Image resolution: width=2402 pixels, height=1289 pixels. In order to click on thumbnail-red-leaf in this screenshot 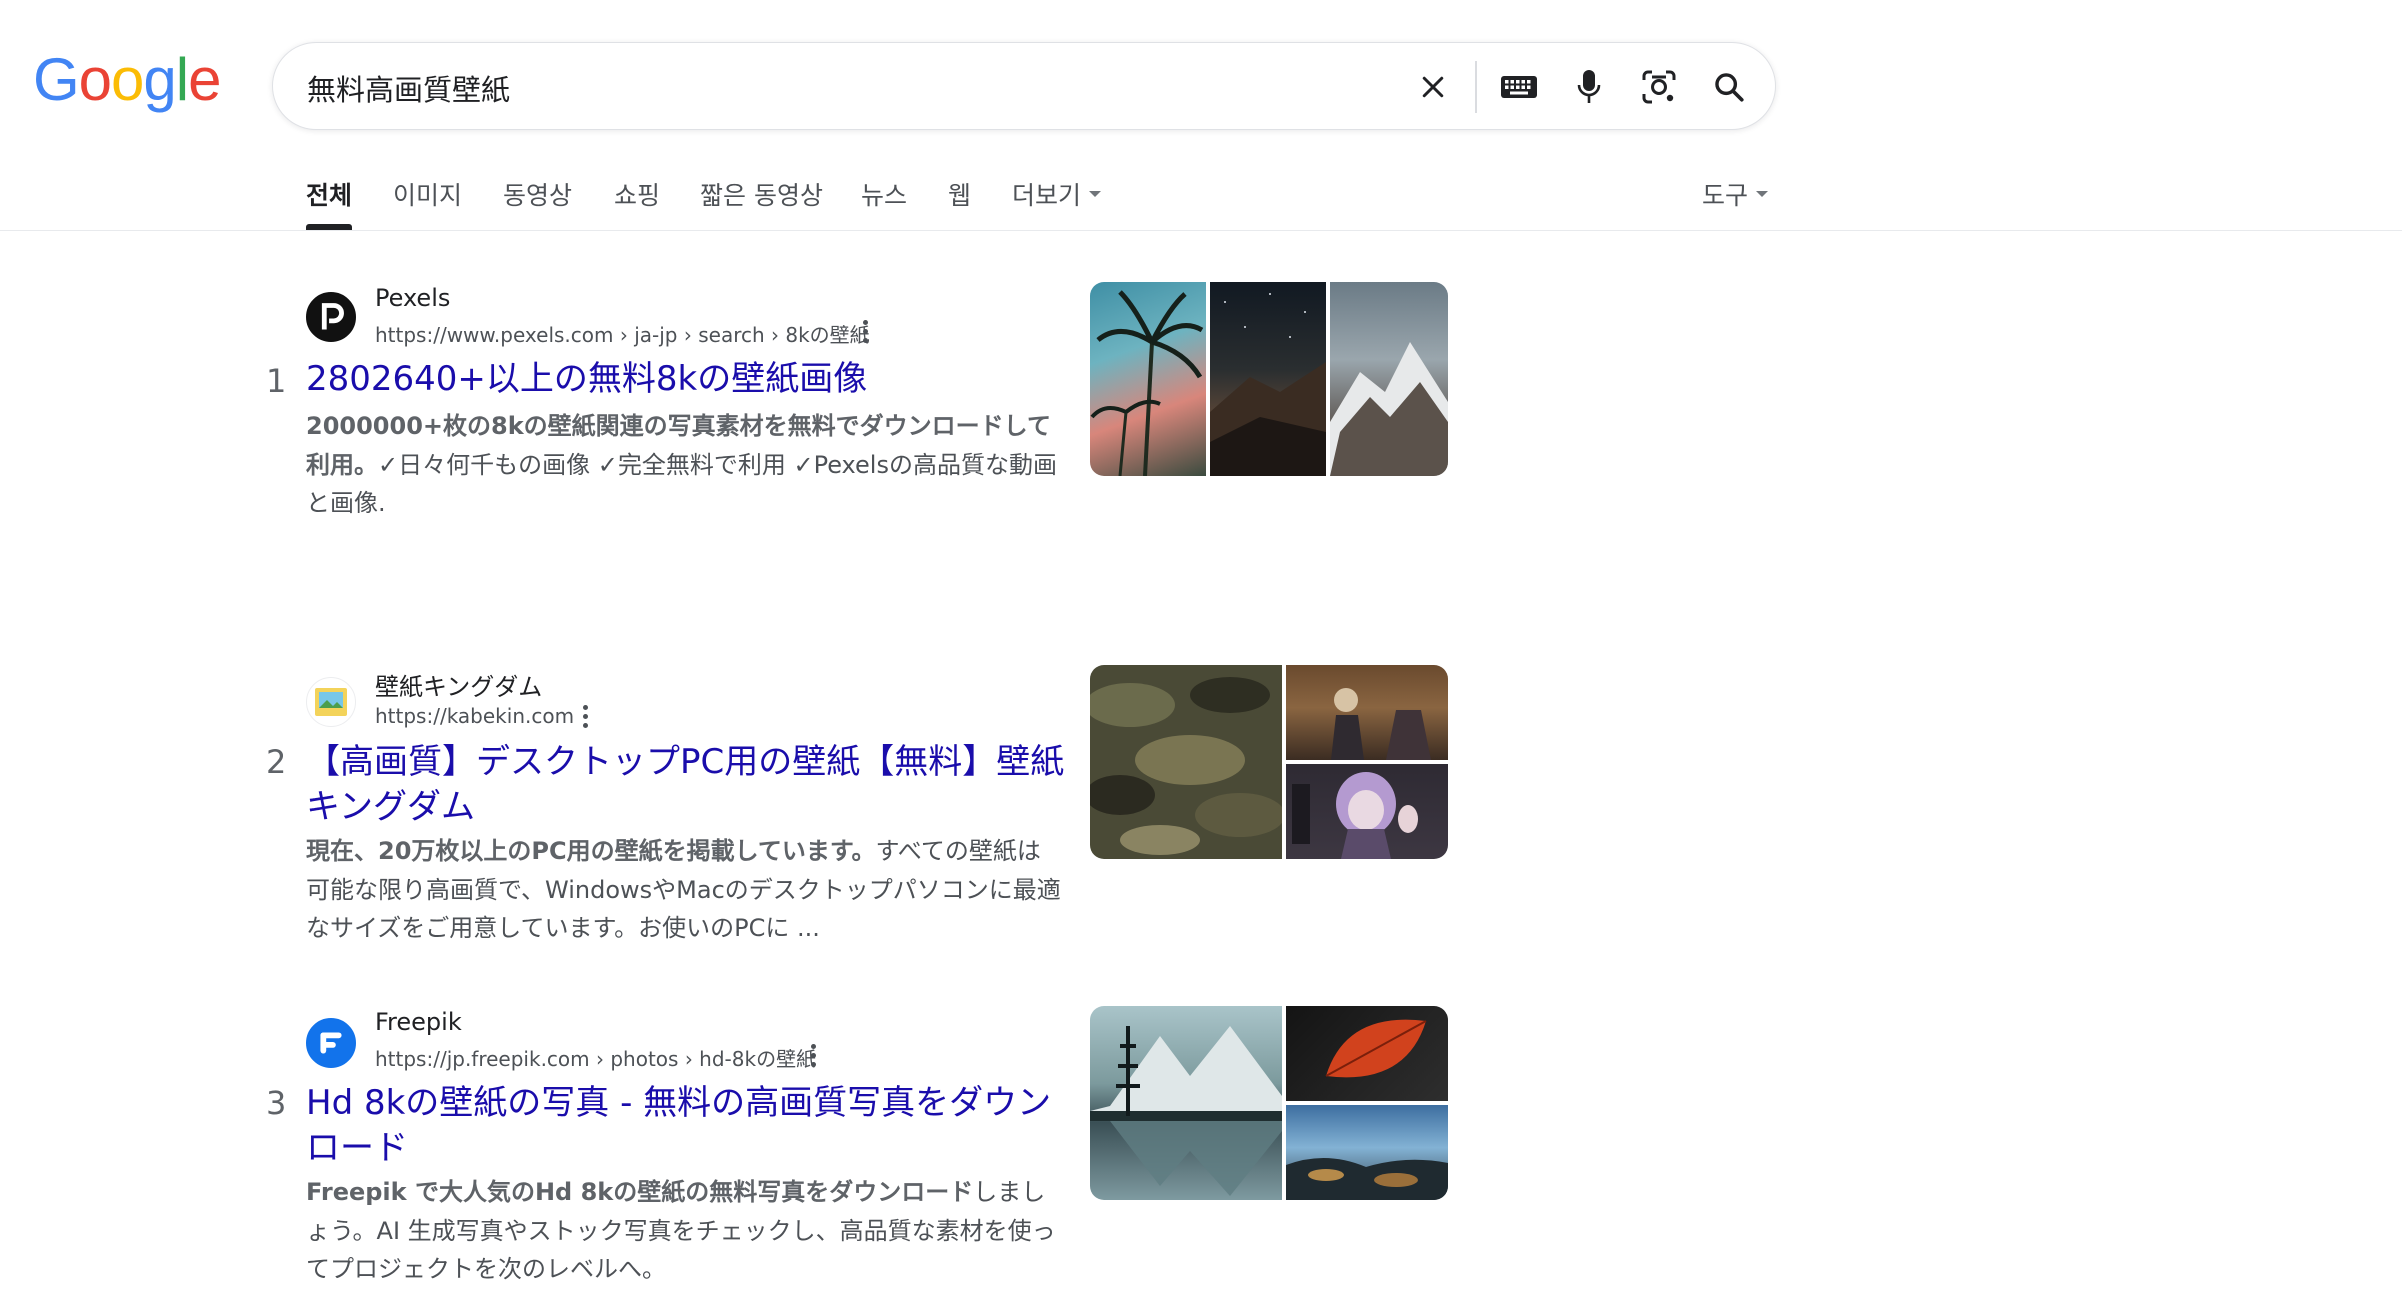, I will do `click(1367, 1053)`.